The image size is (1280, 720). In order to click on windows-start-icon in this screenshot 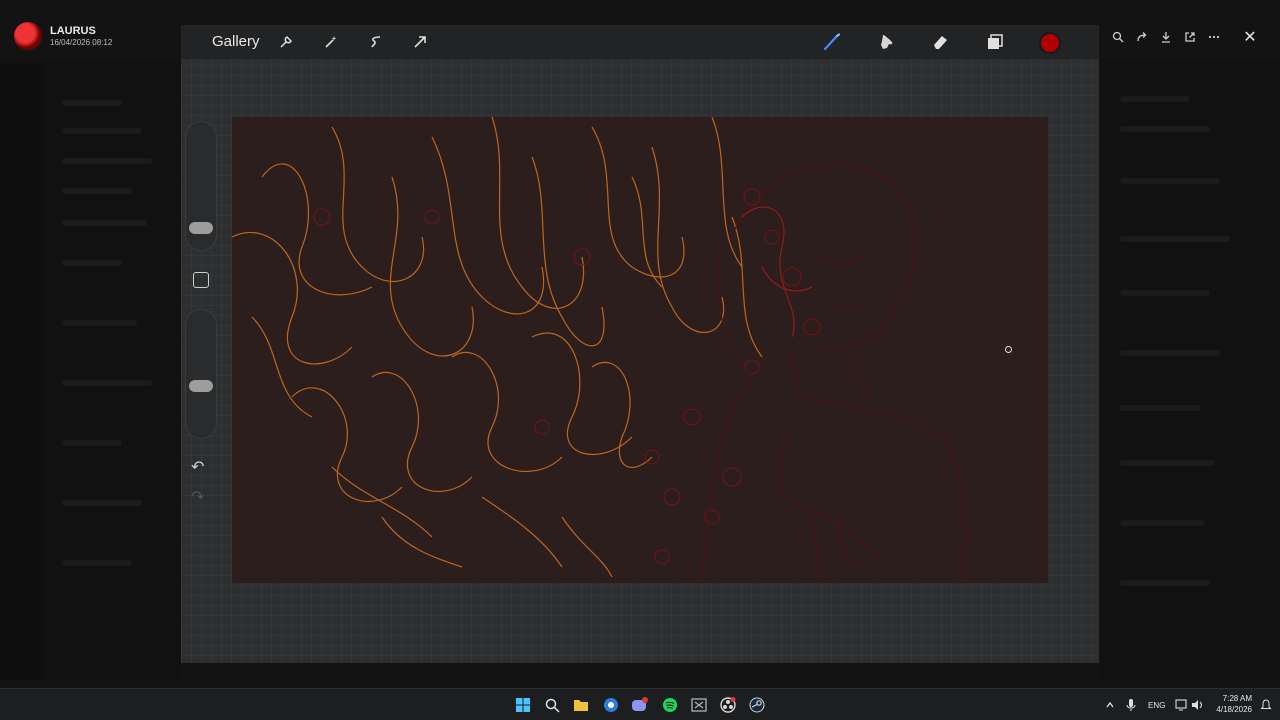, I will do `click(523, 705)`.